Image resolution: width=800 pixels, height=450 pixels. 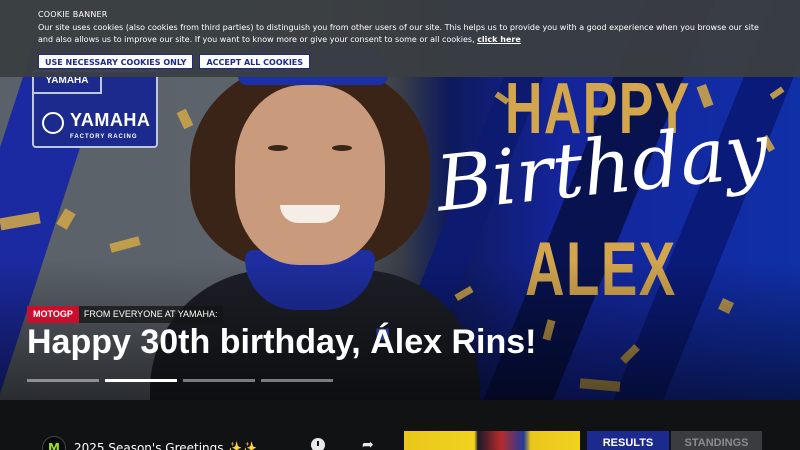 I want to click on yamaha-factory-racing-logo: YAMAHA YAMAHA FACTORY RACING, so click(x=95, y=109).